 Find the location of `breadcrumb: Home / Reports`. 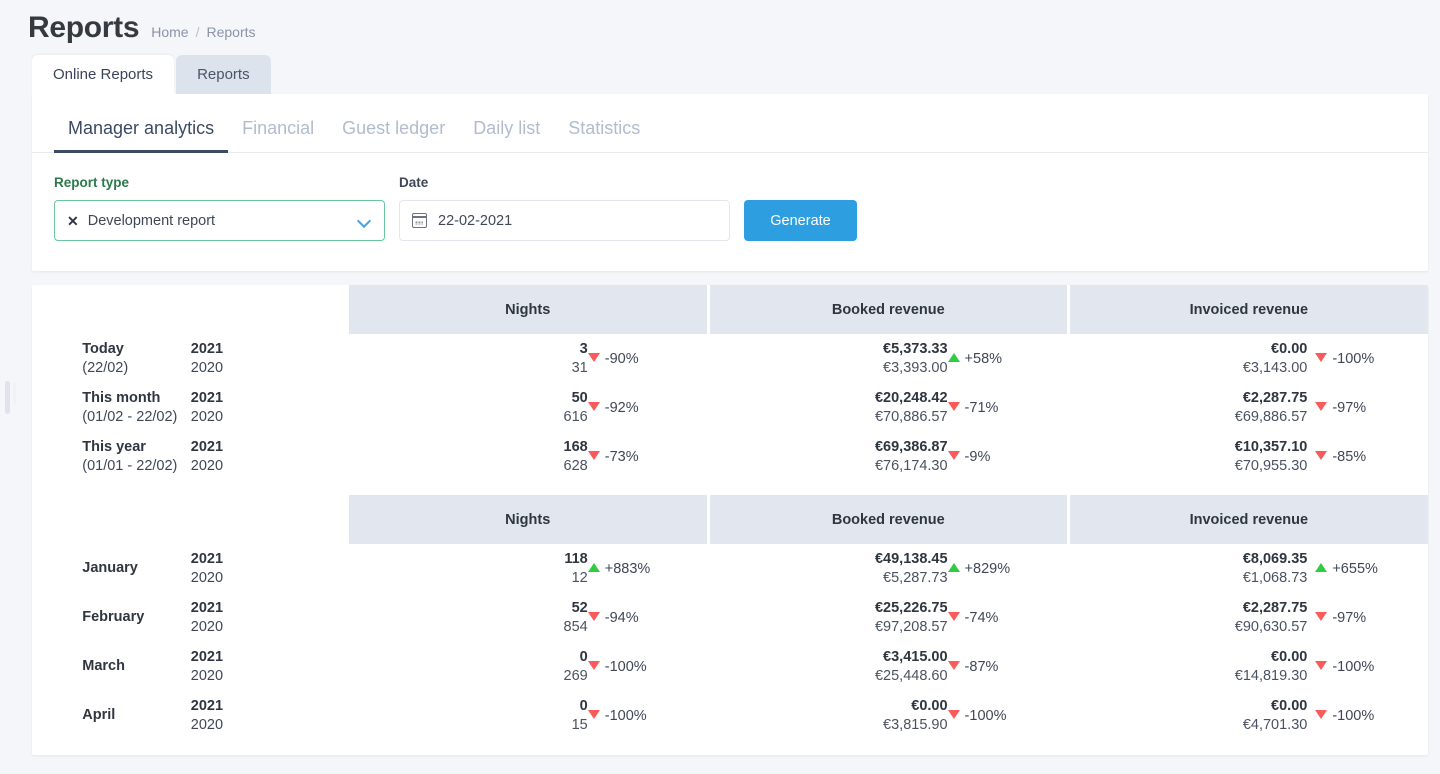

breadcrumb: Home / Reports is located at coordinates (203, 32).